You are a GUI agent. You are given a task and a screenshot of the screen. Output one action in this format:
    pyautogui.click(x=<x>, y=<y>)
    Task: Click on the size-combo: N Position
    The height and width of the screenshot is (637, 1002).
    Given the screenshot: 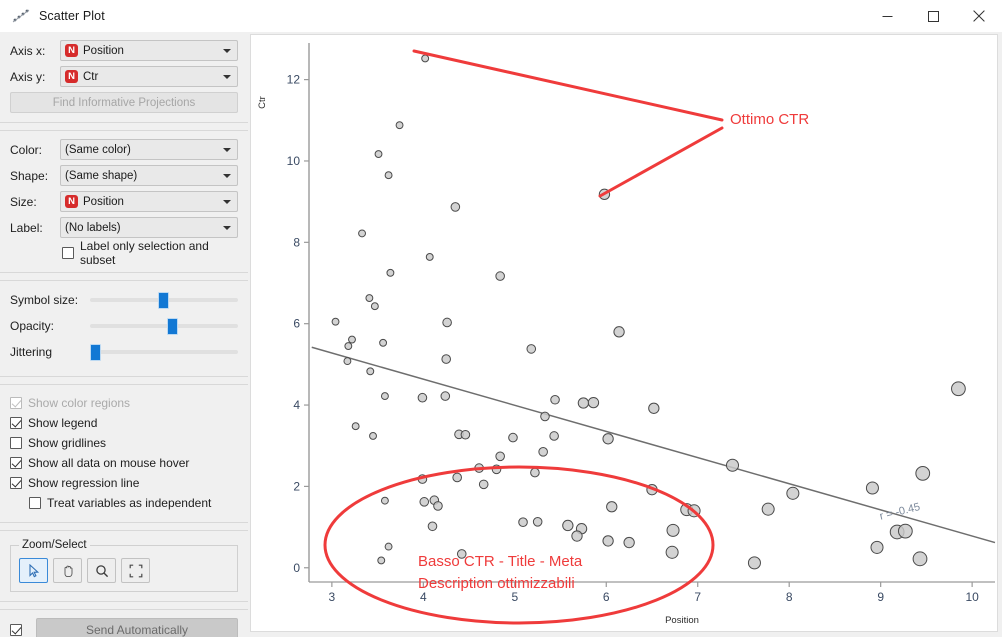 What is the action you would take?
    pyautogui.click(x=149, y=201)
    